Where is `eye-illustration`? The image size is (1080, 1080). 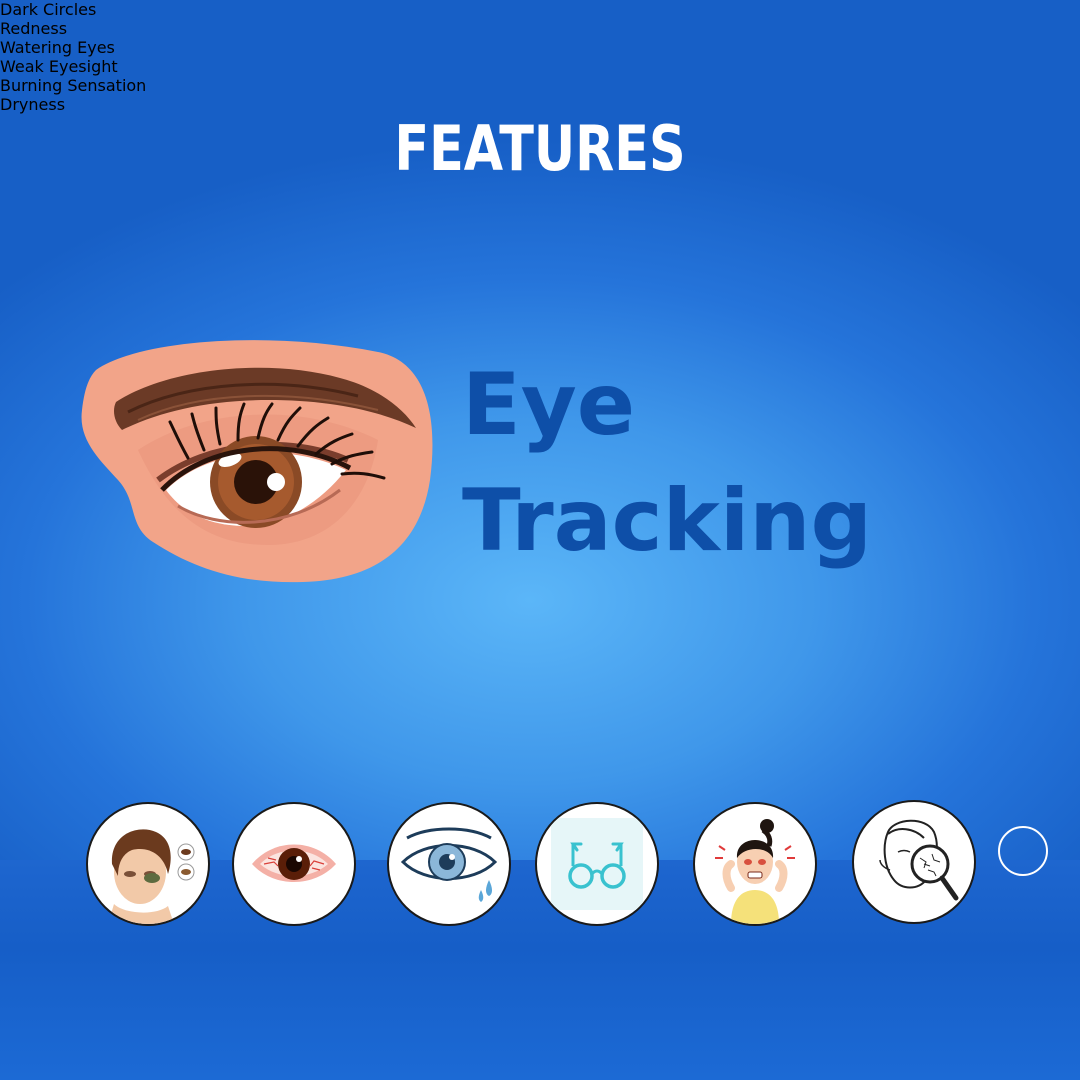
eye-illustration is located at coordinates (257, 461).